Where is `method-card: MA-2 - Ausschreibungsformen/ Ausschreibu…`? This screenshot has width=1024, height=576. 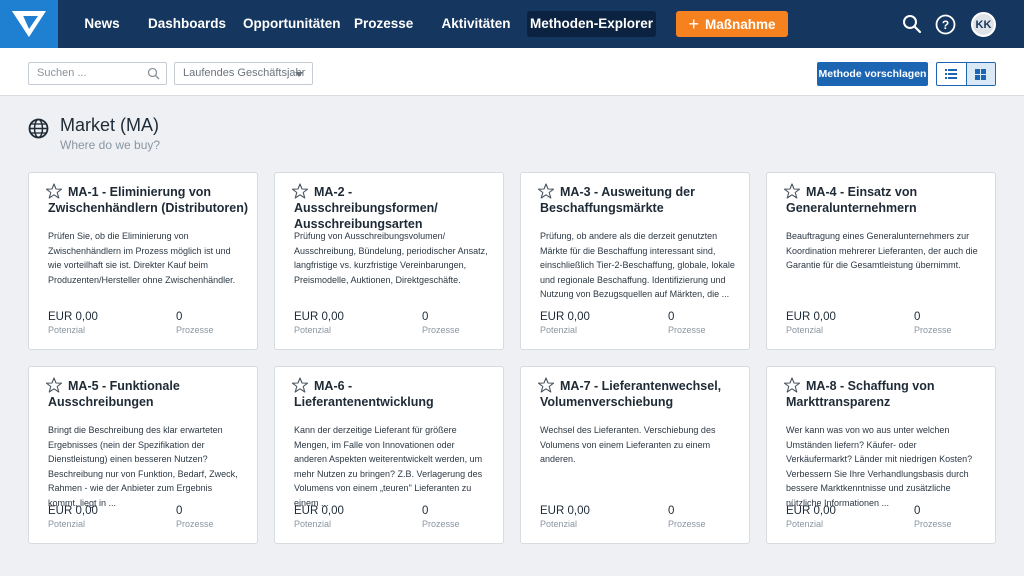 method-card: MA-2 - Ausschreibungsformen/ Ausschreibu… is located at coordinates (389, 261).